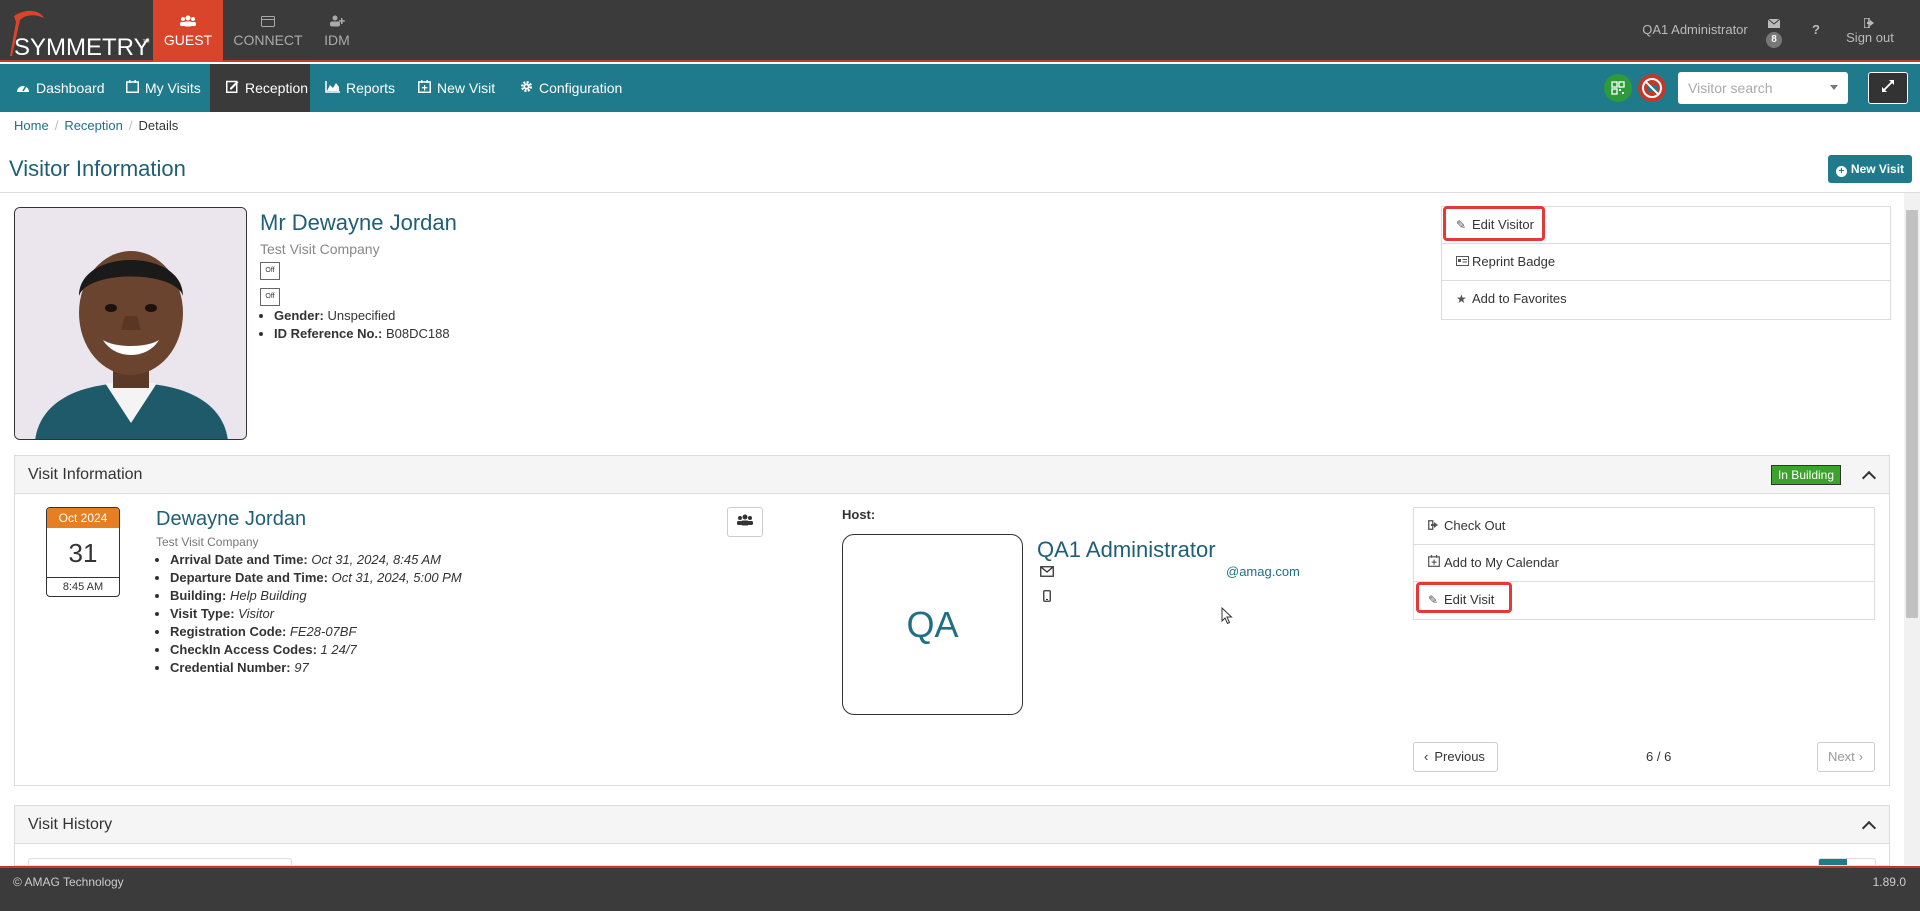 The height and width of the screenshot is (911, 1920). What do you see at coordinates (1888, 88) in the screenshot?
I see `fullscreen-button` at bounding box center [1888, 88].